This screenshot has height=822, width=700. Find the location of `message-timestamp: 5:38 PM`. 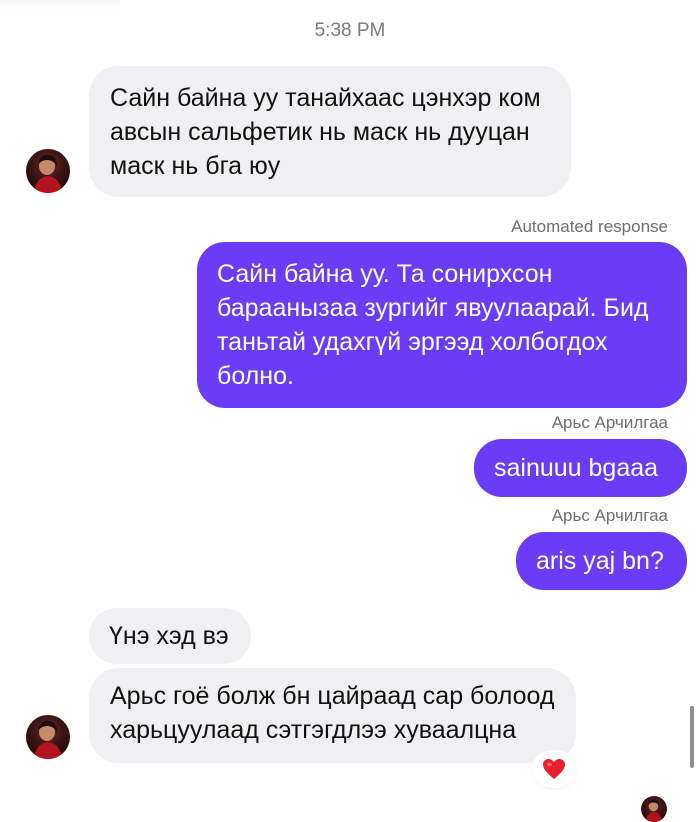

message-timestamp: 5:38 PM is located at coordinates (350, 30).